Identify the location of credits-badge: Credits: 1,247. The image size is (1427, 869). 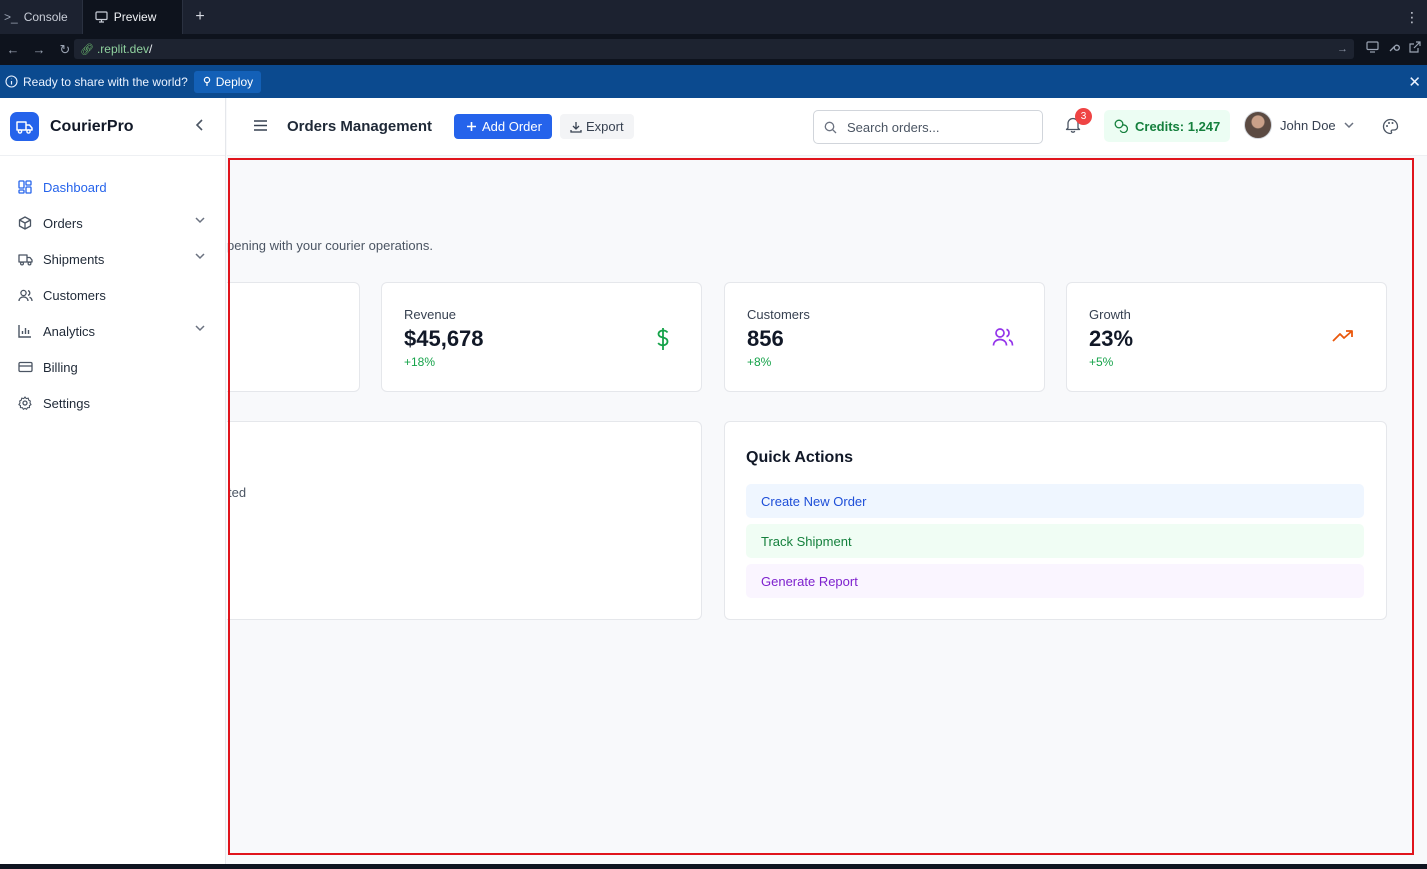
(1167, 126).